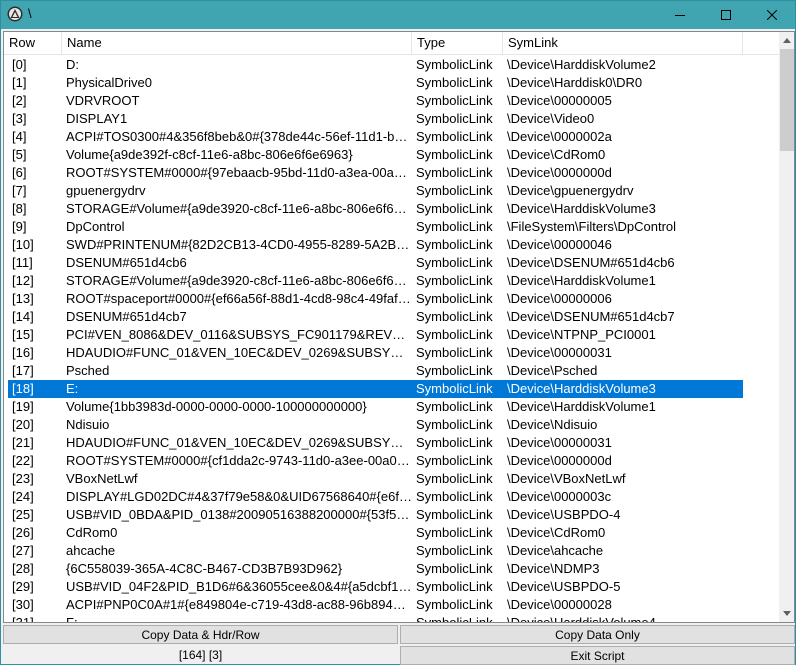 This screenshot has width=796, height=665. I want to click on cell-row: [13], so click(23, 298).